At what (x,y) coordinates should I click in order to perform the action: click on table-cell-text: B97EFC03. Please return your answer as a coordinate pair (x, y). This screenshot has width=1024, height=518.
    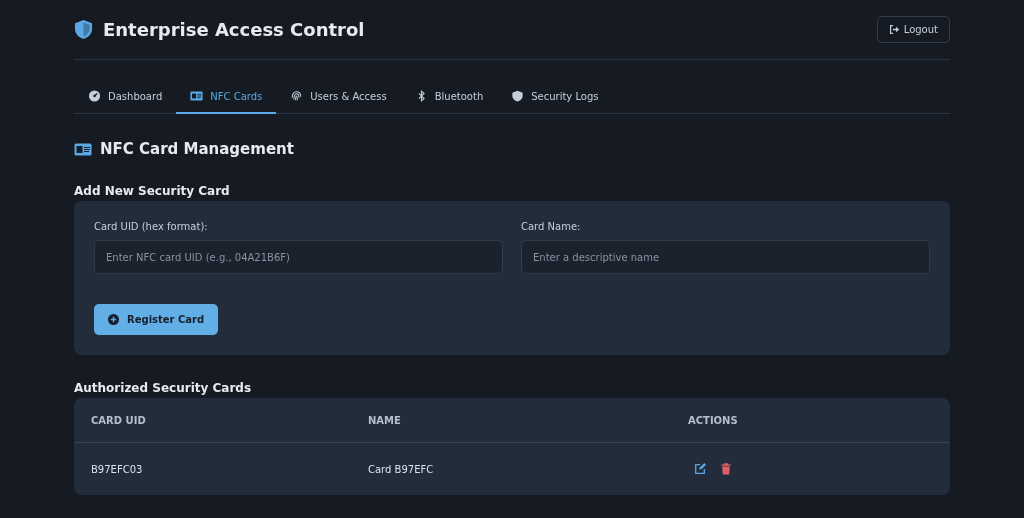
    Looking at the image, I should click on (117, 469).